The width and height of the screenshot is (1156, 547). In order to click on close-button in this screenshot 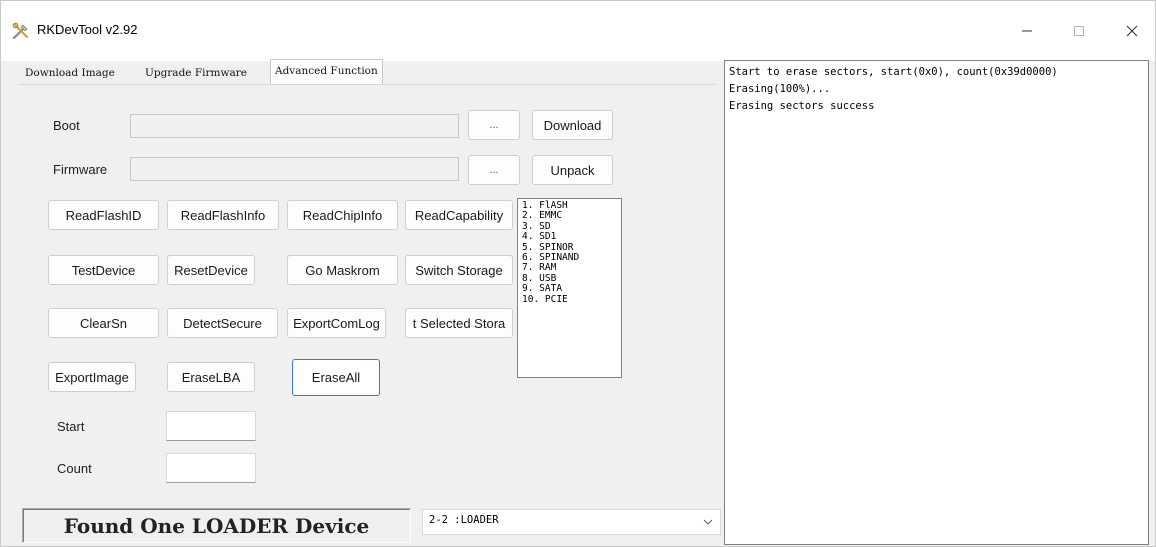, I will do `click(1132, 31)`.